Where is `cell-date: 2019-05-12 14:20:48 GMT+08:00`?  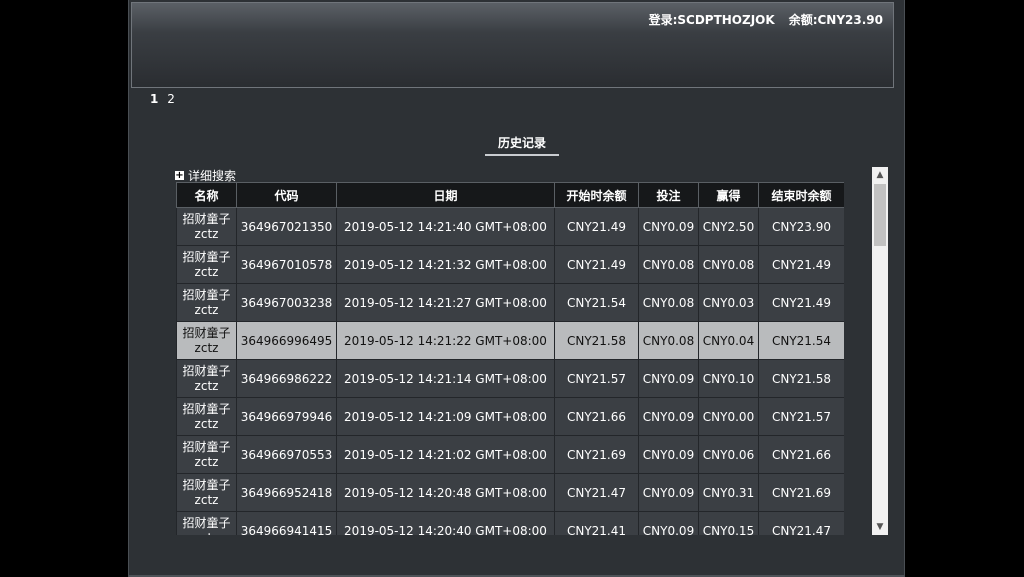 cell-date: 2019-05-12 14:20:48 GMT+08:00 is located at coordinates (445, 492).